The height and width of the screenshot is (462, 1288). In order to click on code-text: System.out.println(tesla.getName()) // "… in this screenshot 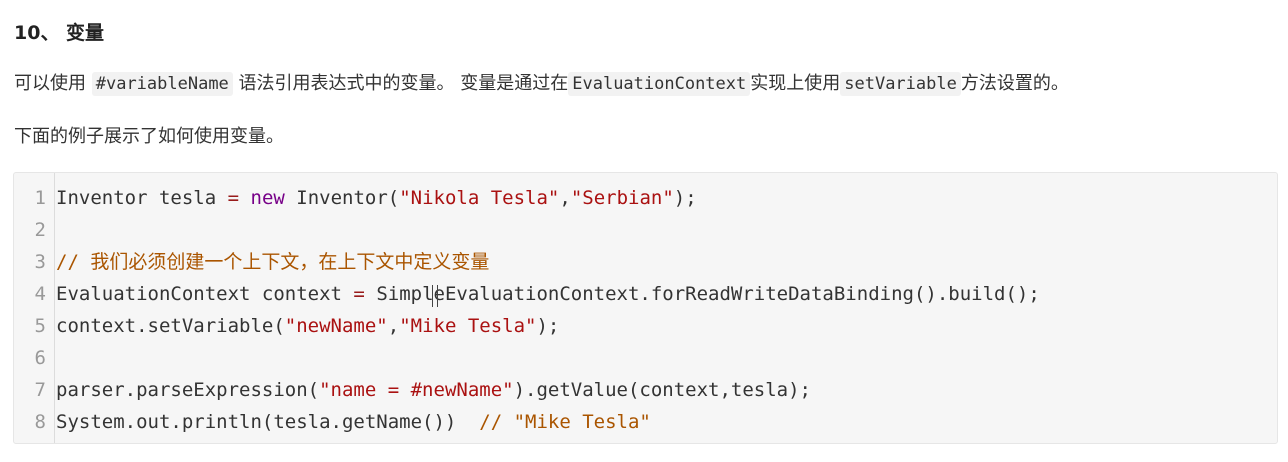, I will do `click(353, 422)`.